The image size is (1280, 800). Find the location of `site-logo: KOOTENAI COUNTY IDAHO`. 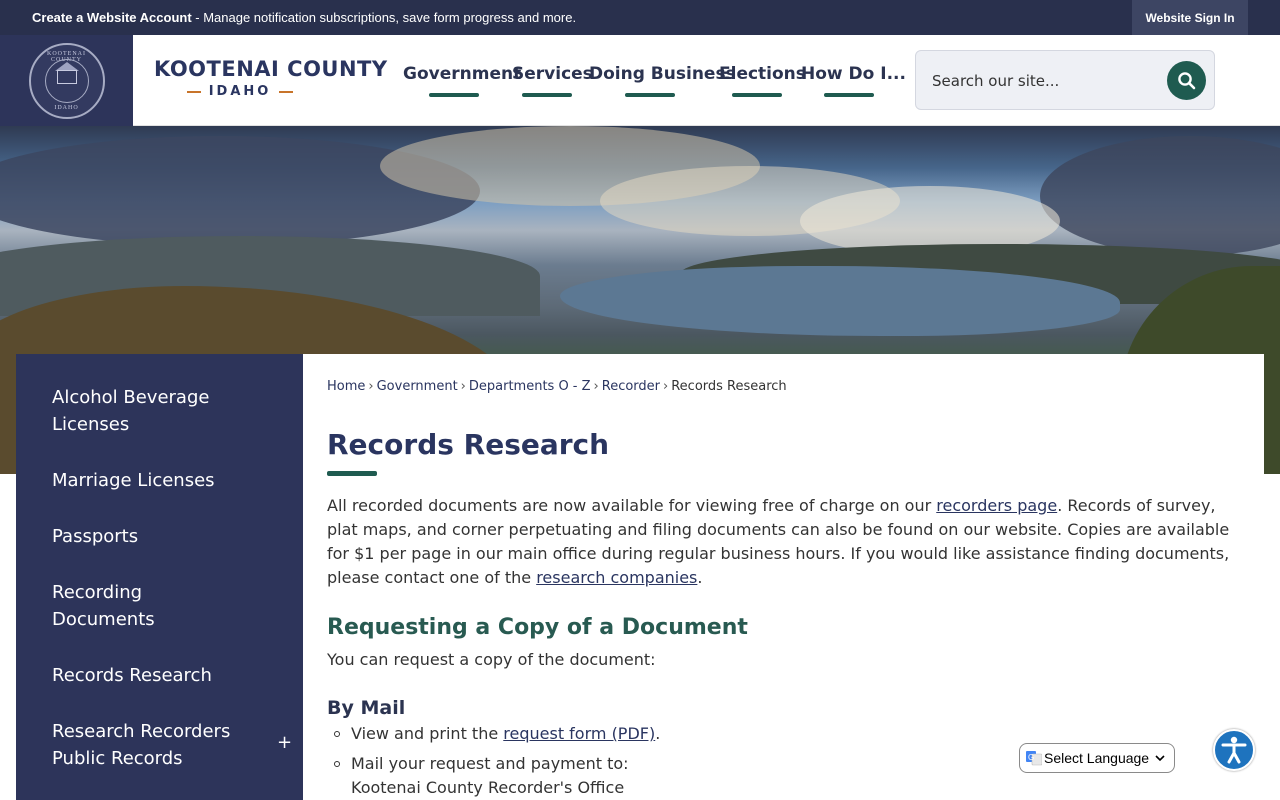

site-logo: KOOTENAI COUNTY IDAHO is located at coordinates (271, 78).